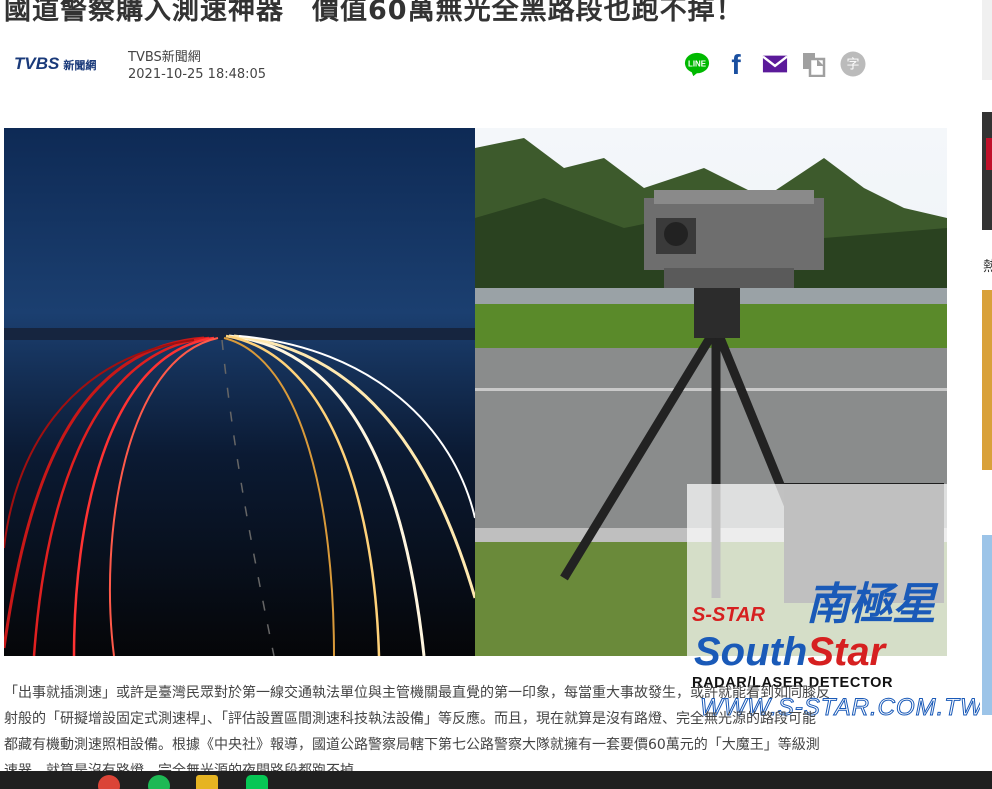 This screenshot has width=992, height=789. What do you see at coordinates (987, 171) in the screenshot?
I see `sidebar-ad` at bounding box center [987, 171].